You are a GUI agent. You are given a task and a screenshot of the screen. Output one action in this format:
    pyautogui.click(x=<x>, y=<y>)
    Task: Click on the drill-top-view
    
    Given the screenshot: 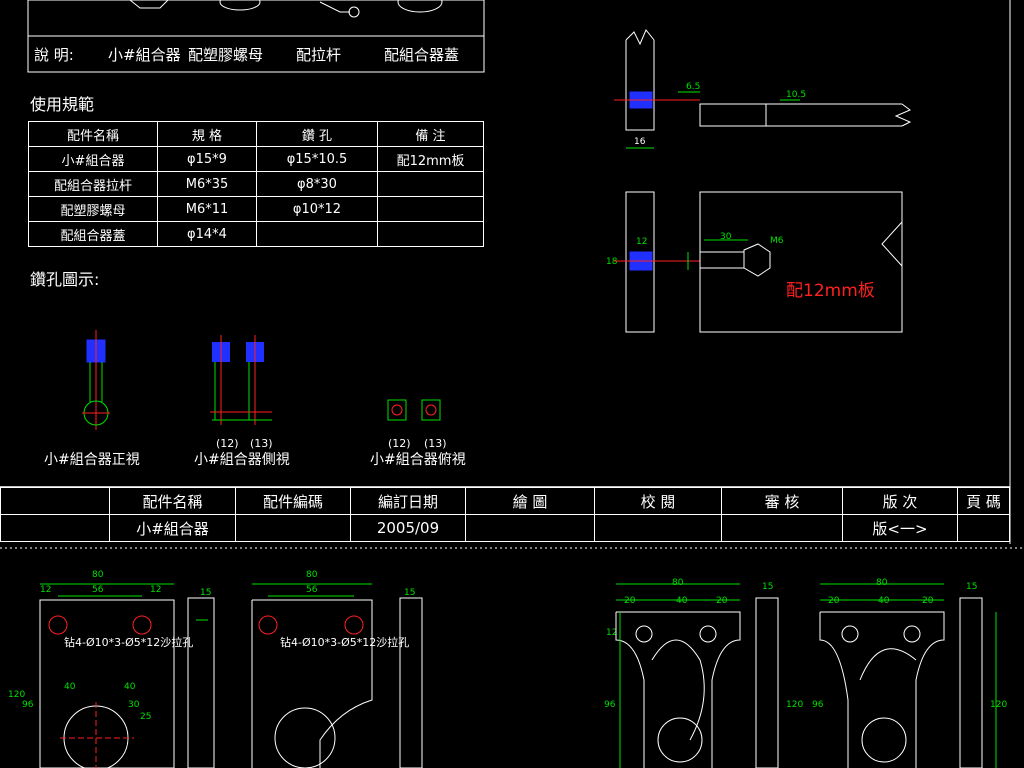 What is the action you would take?
    pyautogui.click(x=414, y=410)
    